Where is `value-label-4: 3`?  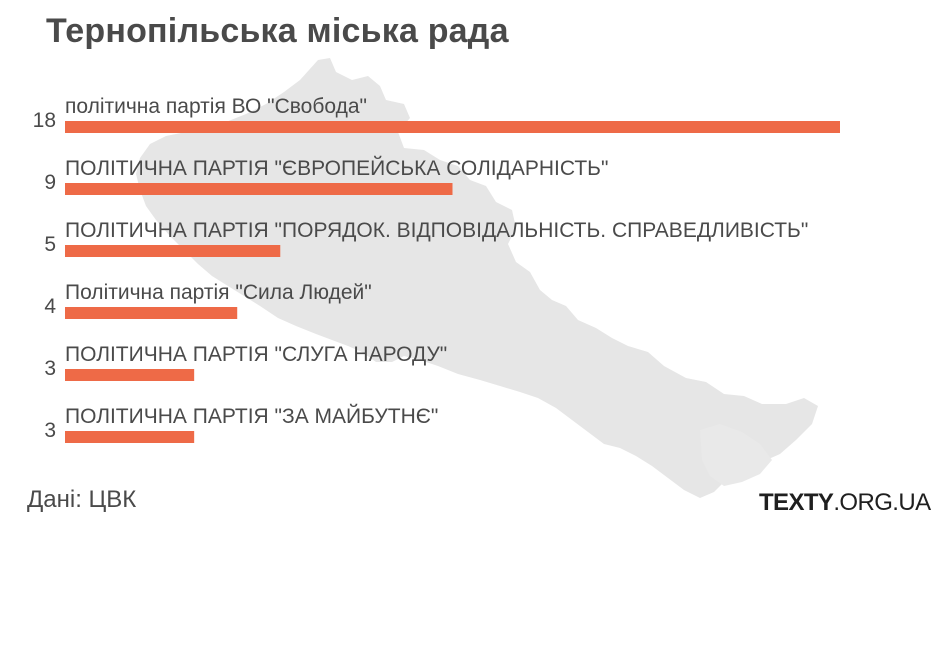
value-label-4: 3 is located at coordinates (50, 368).